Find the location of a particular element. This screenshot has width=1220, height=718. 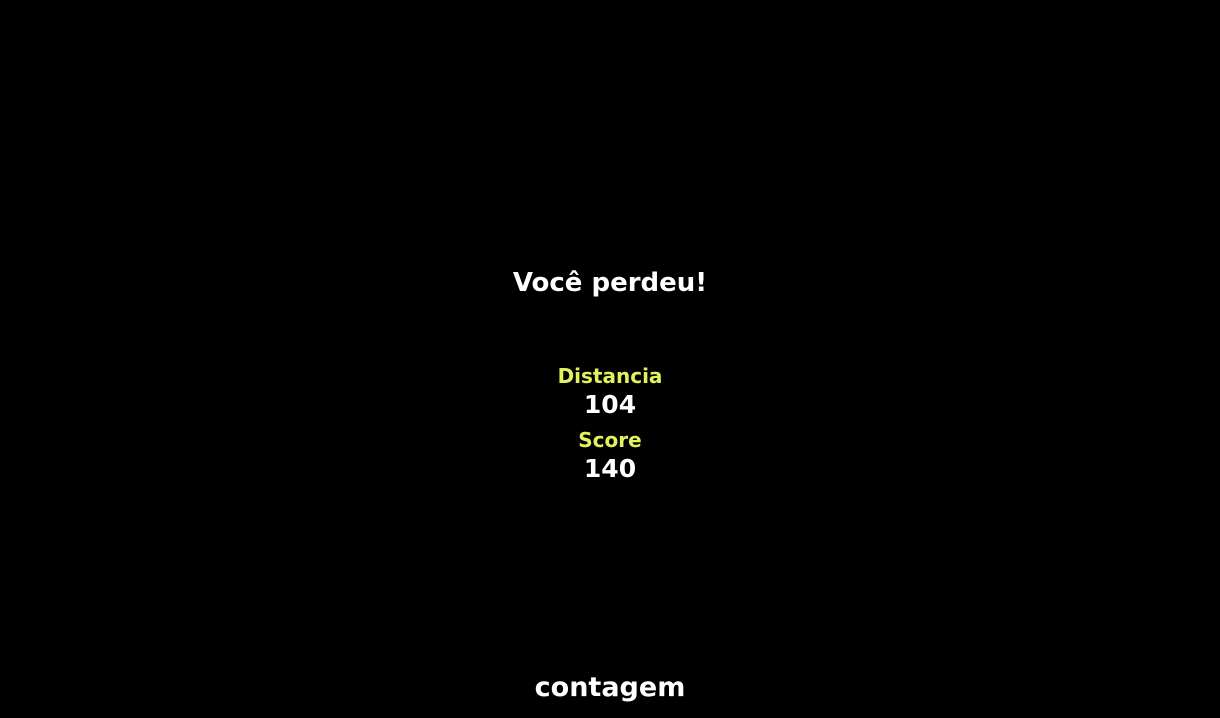

score-label: Score is located at coordinates (610, 440).